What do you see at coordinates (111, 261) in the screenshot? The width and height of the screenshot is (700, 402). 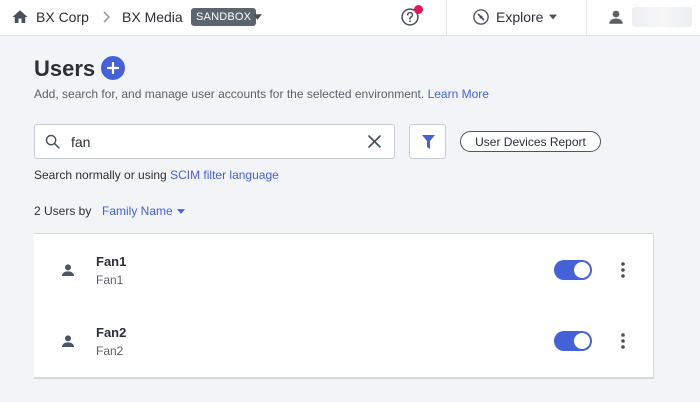 I see `user-name: Fan1` at bounding box center [111, 261].